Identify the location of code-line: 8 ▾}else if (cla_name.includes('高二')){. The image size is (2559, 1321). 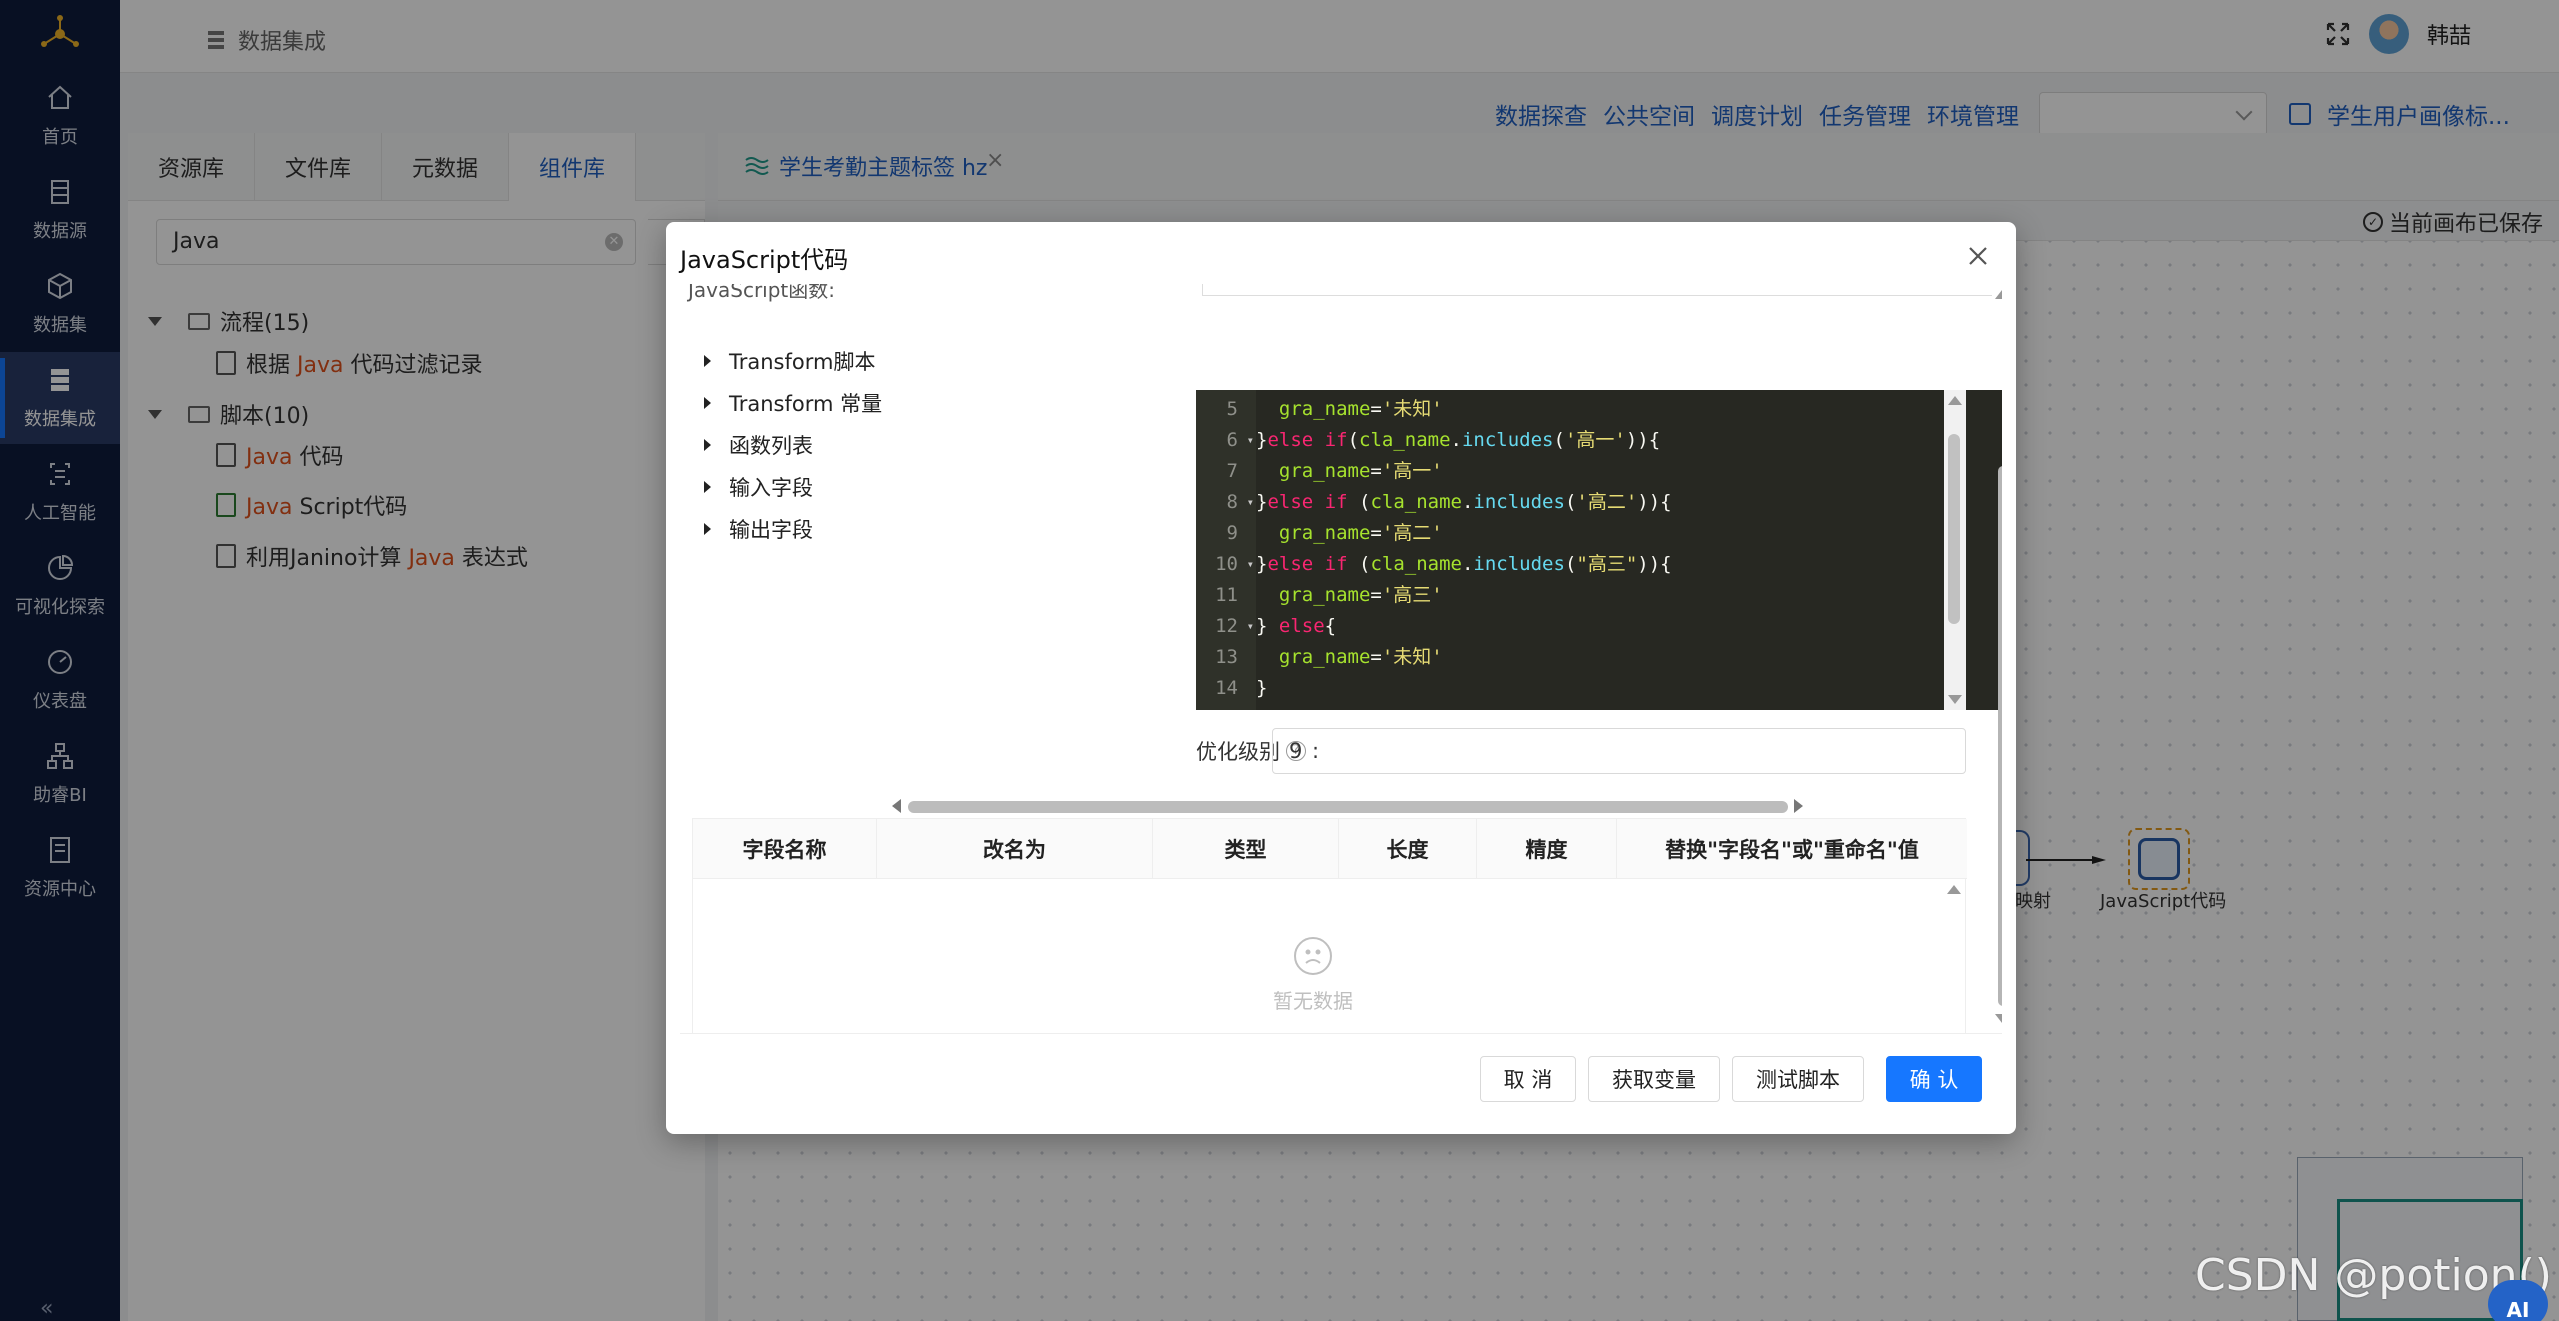
(1599, 502).